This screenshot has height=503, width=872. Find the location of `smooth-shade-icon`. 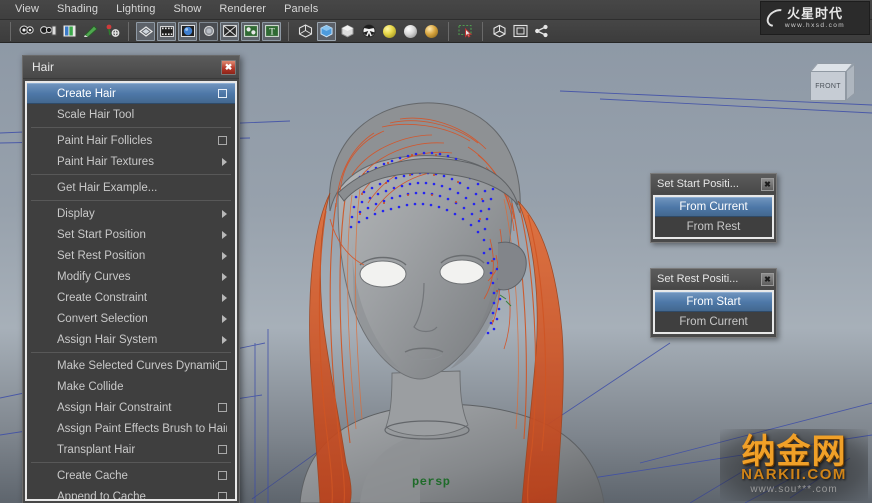

smooth-shade-icon is located at coordinates (187, 31).